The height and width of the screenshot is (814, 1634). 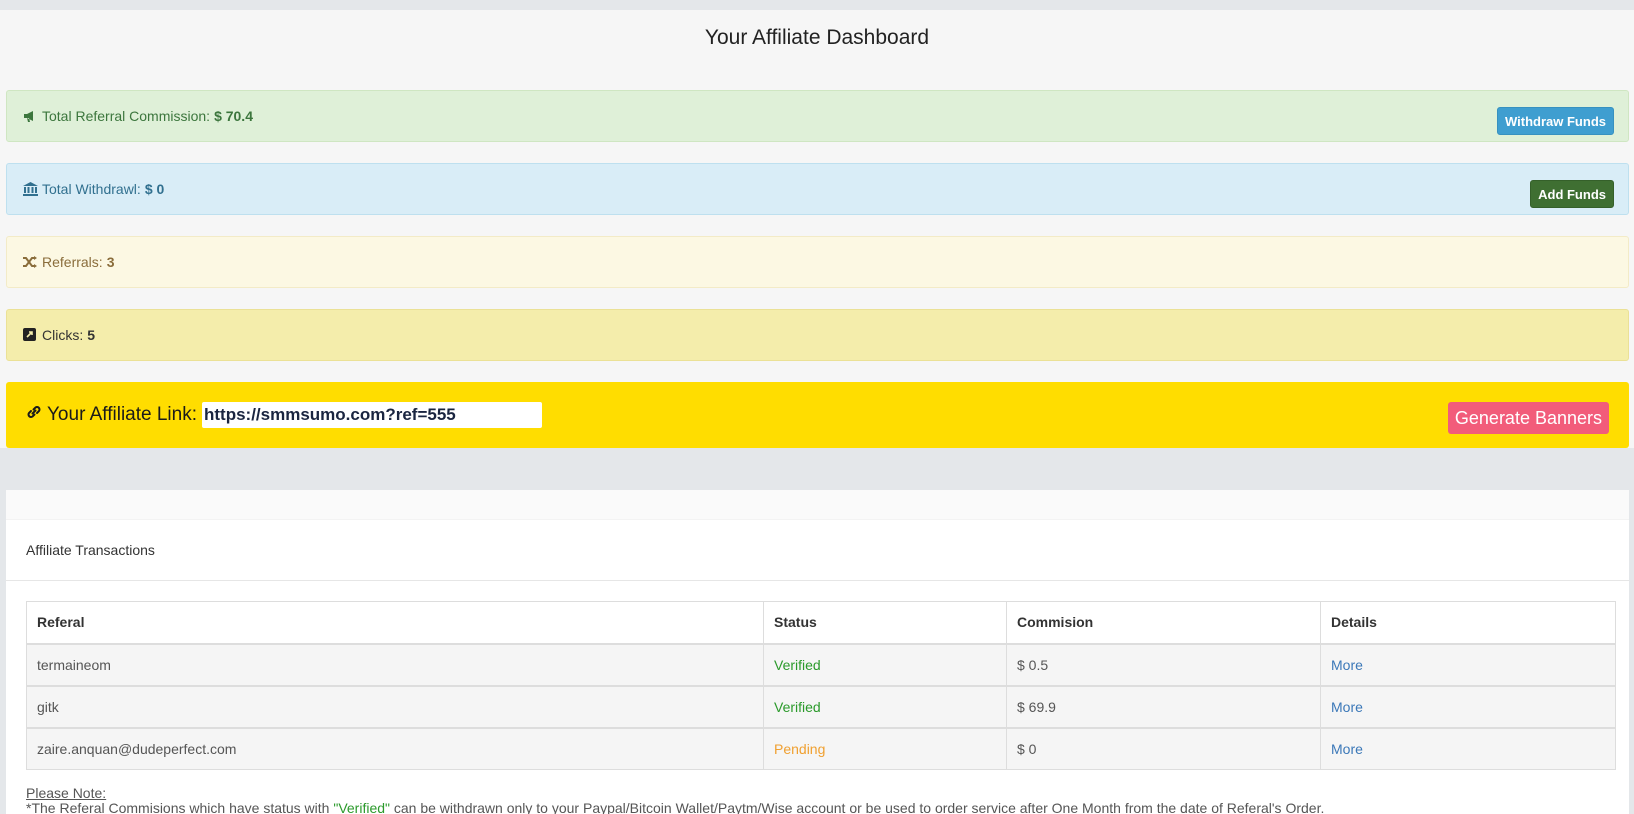 I want to click on column-header-referal: Referal, so click(x=395, y=622).